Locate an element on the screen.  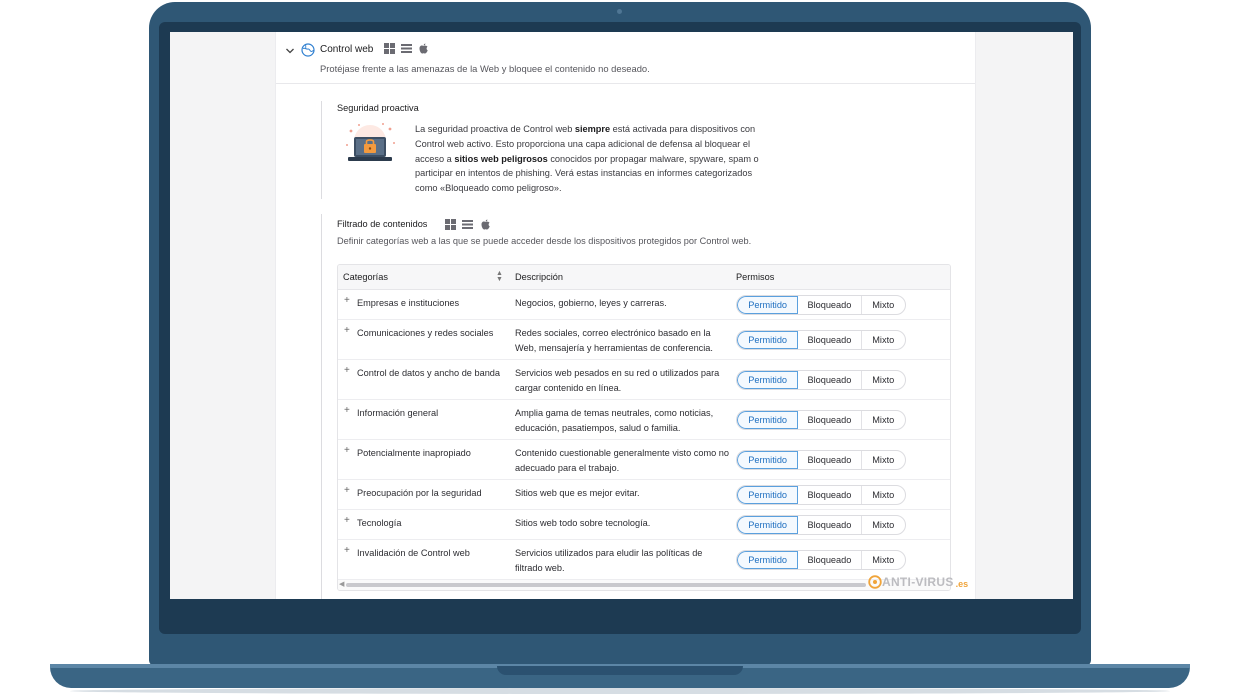
watermark: ANTI-VIRUS .es is located at coordinates (918, 582).